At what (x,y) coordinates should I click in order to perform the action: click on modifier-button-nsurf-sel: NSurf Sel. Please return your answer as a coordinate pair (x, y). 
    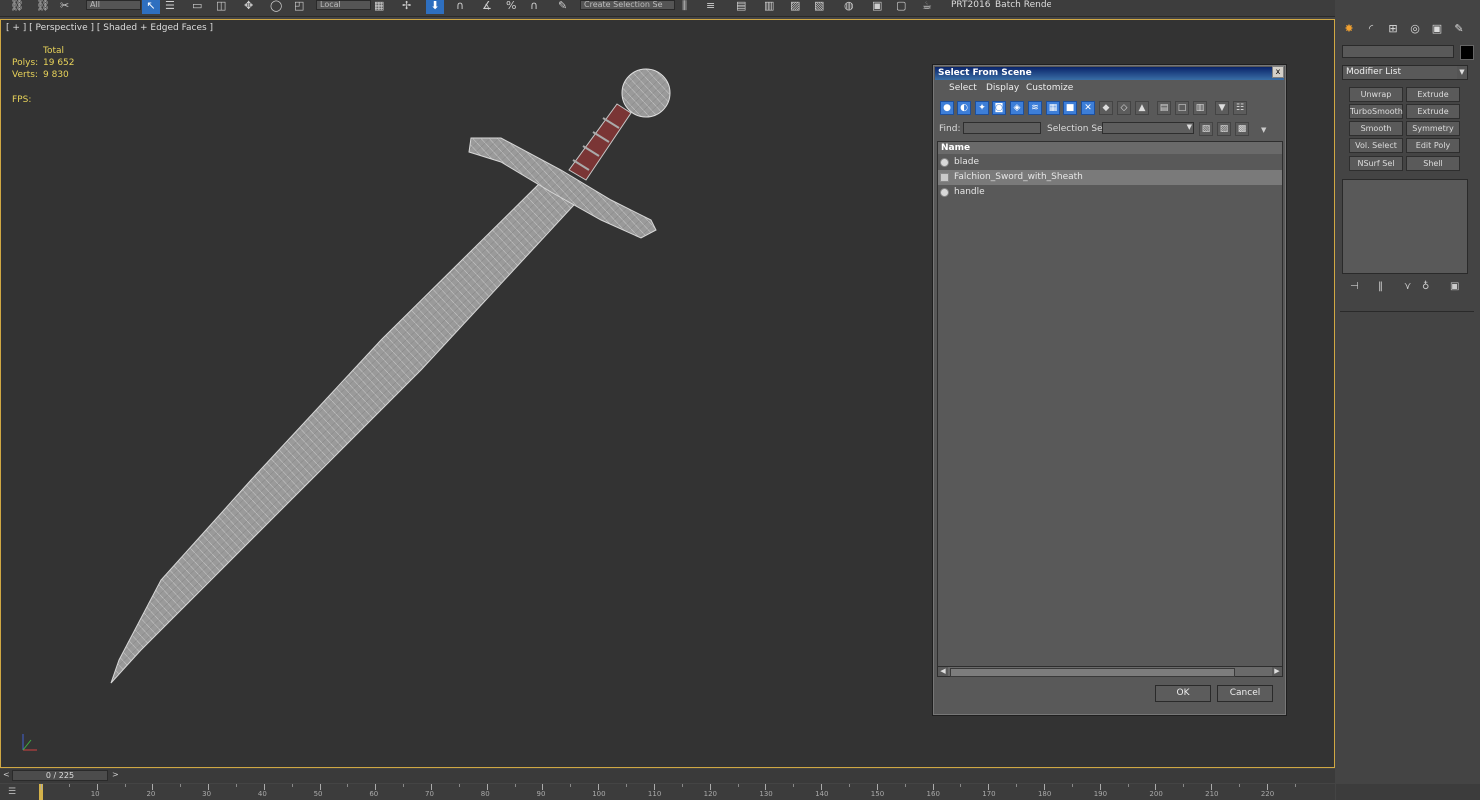
    Looking at the image, I should click on (1376, 163).